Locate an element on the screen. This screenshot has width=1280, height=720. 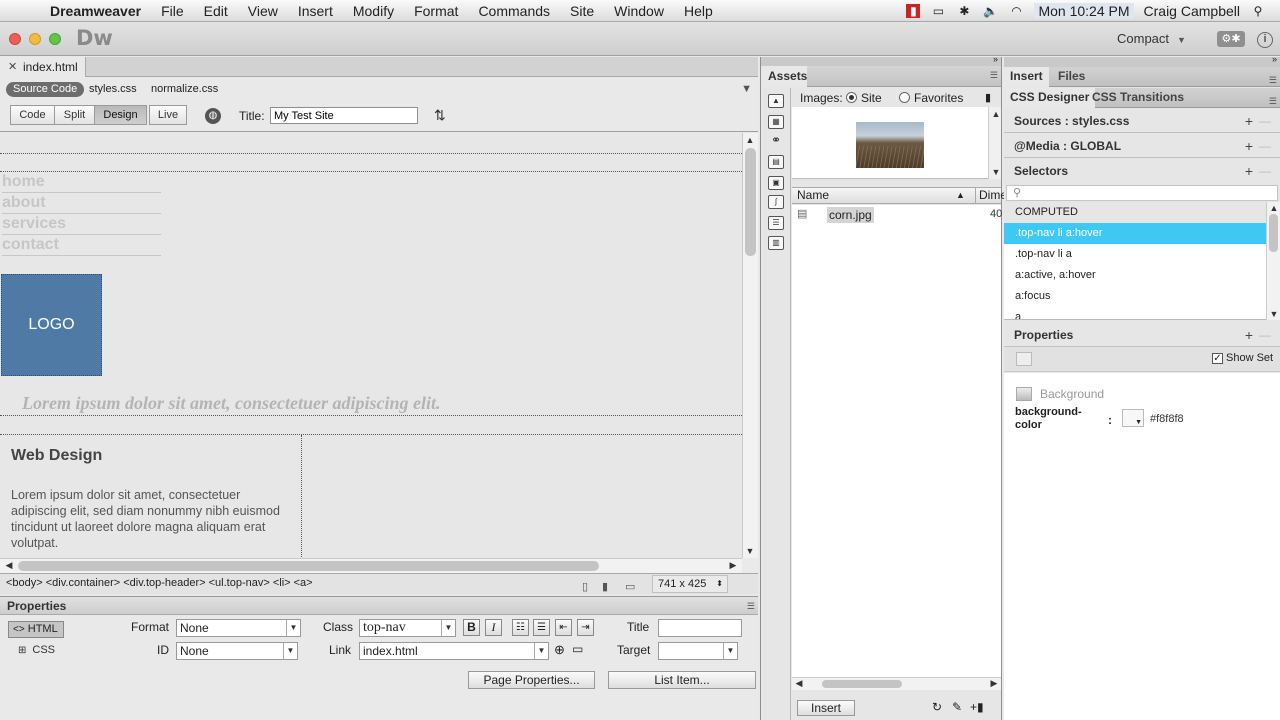
remove-media-icon: — is located at coordinates (1265, 146).